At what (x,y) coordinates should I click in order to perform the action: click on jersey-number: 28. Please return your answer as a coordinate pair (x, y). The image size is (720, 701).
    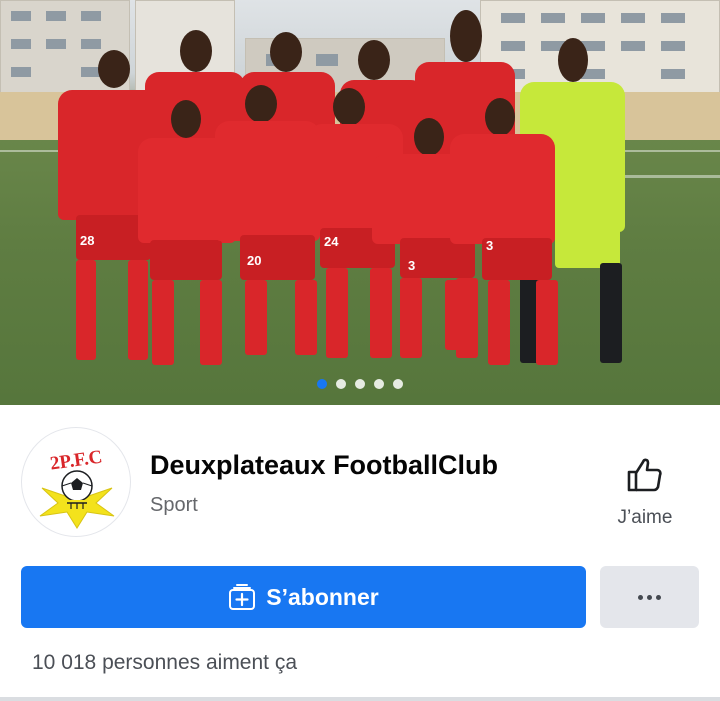
    Looking at the image, I should click on (87, 240).